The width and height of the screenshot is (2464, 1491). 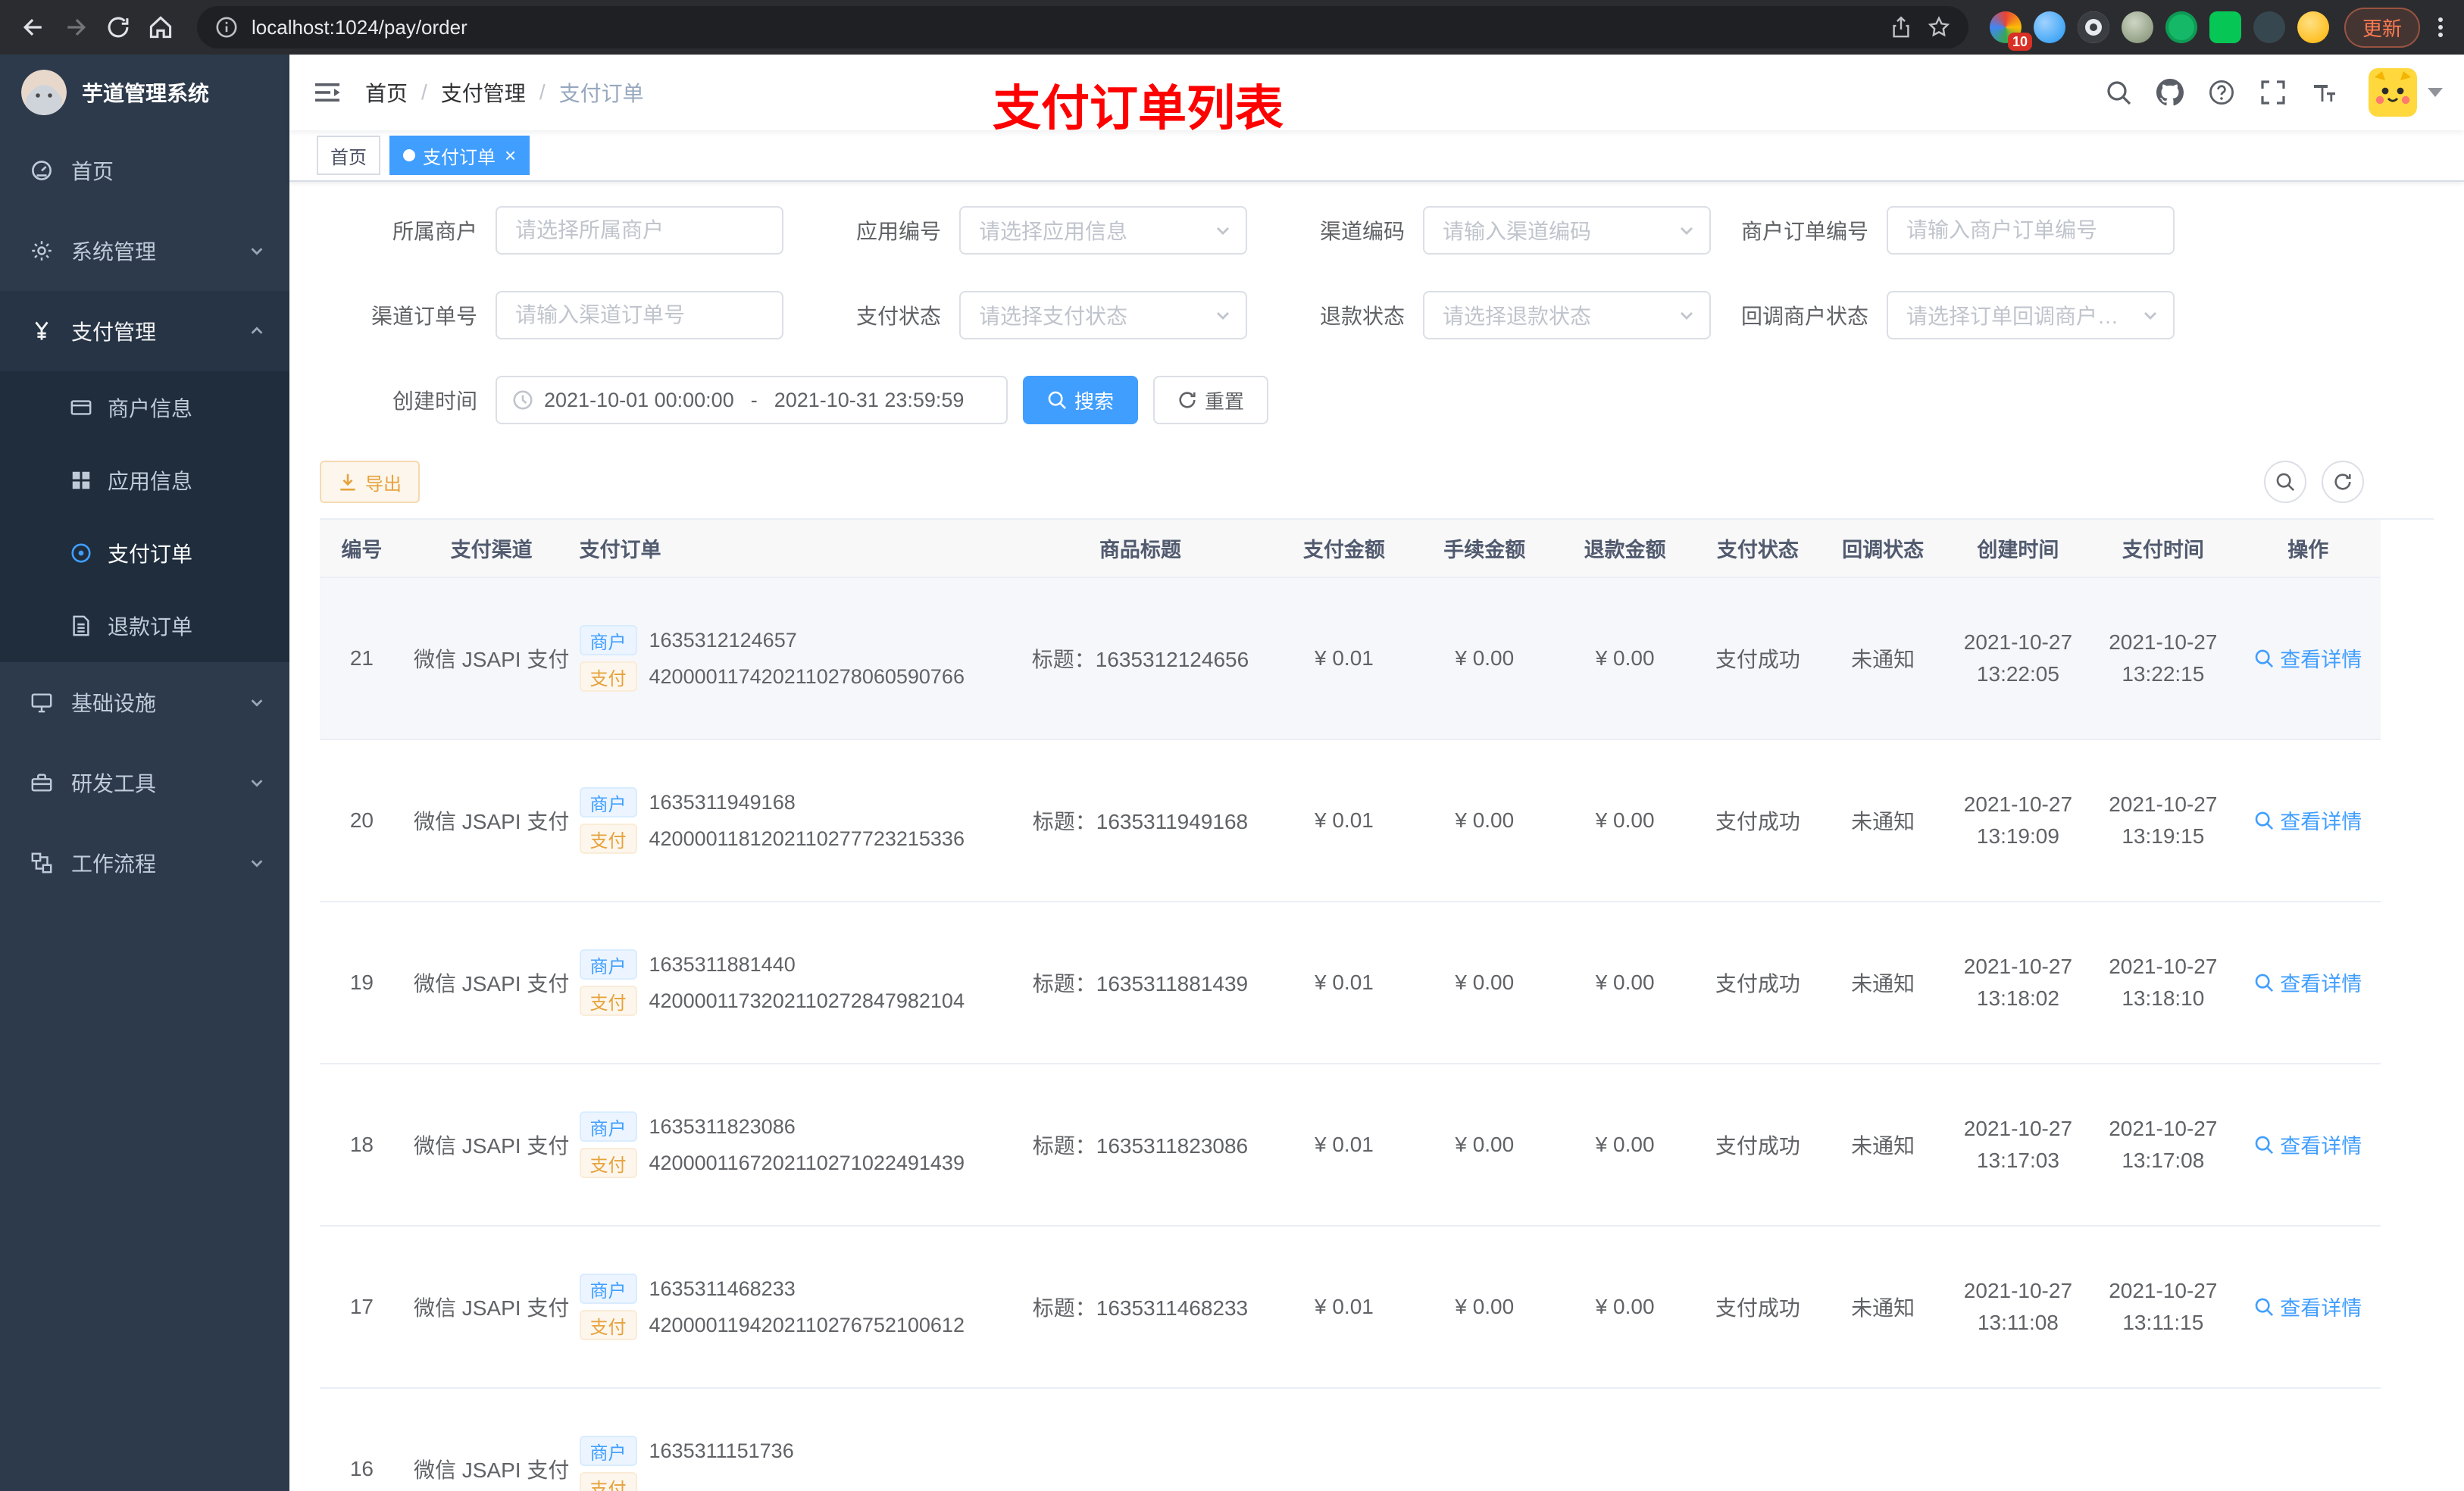 I want to click on sidebar-item-system: 系统管理, so click(x=144, y=251).